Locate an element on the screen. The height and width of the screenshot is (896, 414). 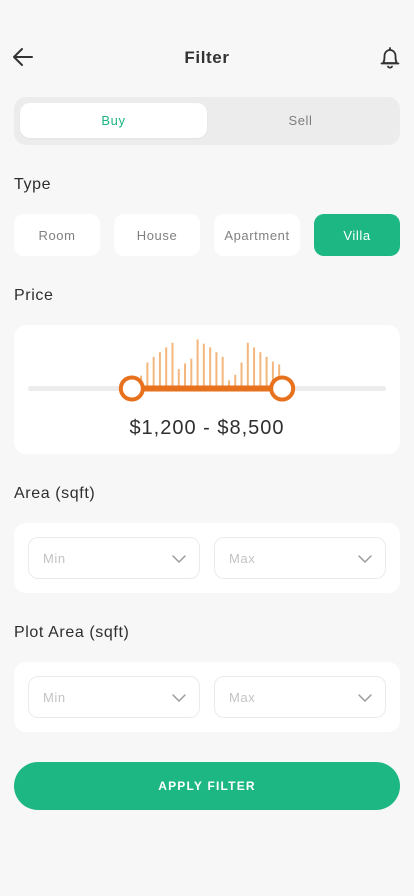
page-title: Filter is located at coordinates (207, 57).